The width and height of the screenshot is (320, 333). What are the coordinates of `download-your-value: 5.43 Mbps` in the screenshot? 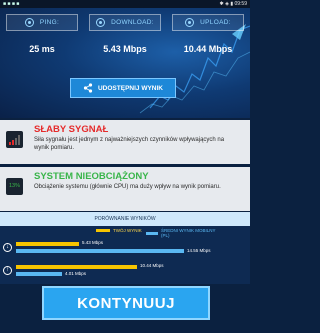 It's located at (93, 242).